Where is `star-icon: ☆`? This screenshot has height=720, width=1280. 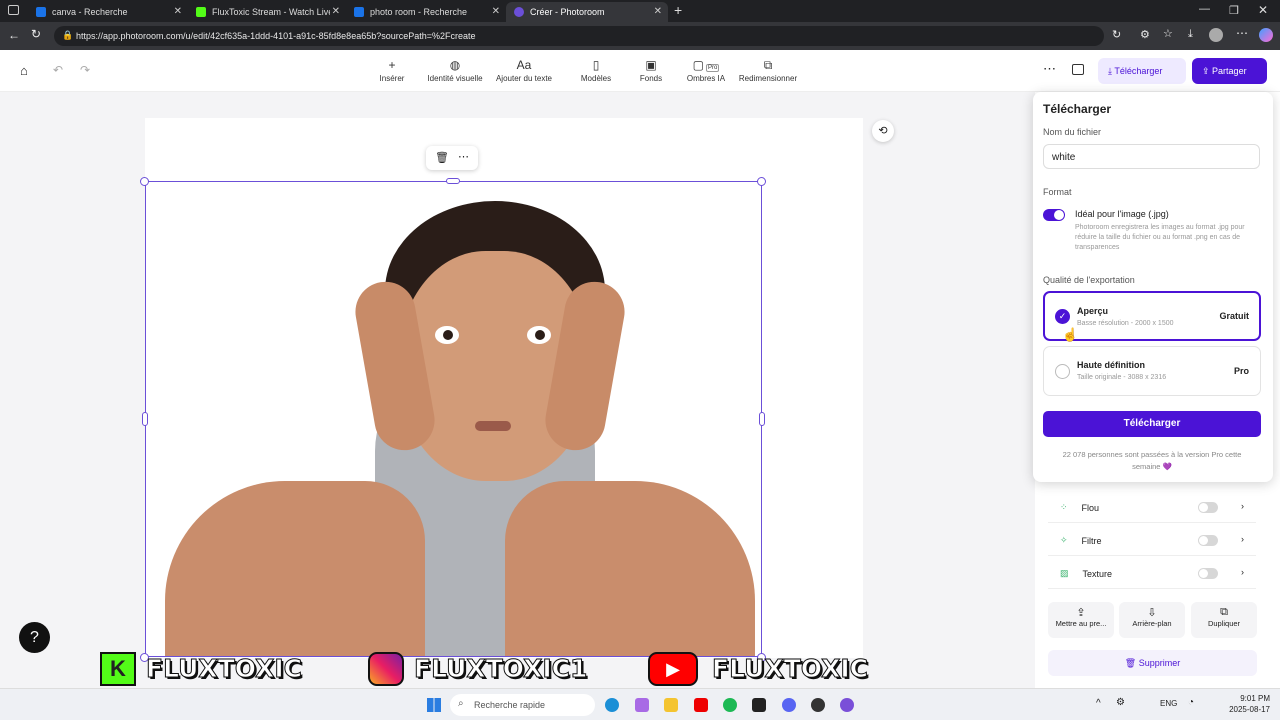 star-icon: ☆ is located at coordinates (1168, 33).